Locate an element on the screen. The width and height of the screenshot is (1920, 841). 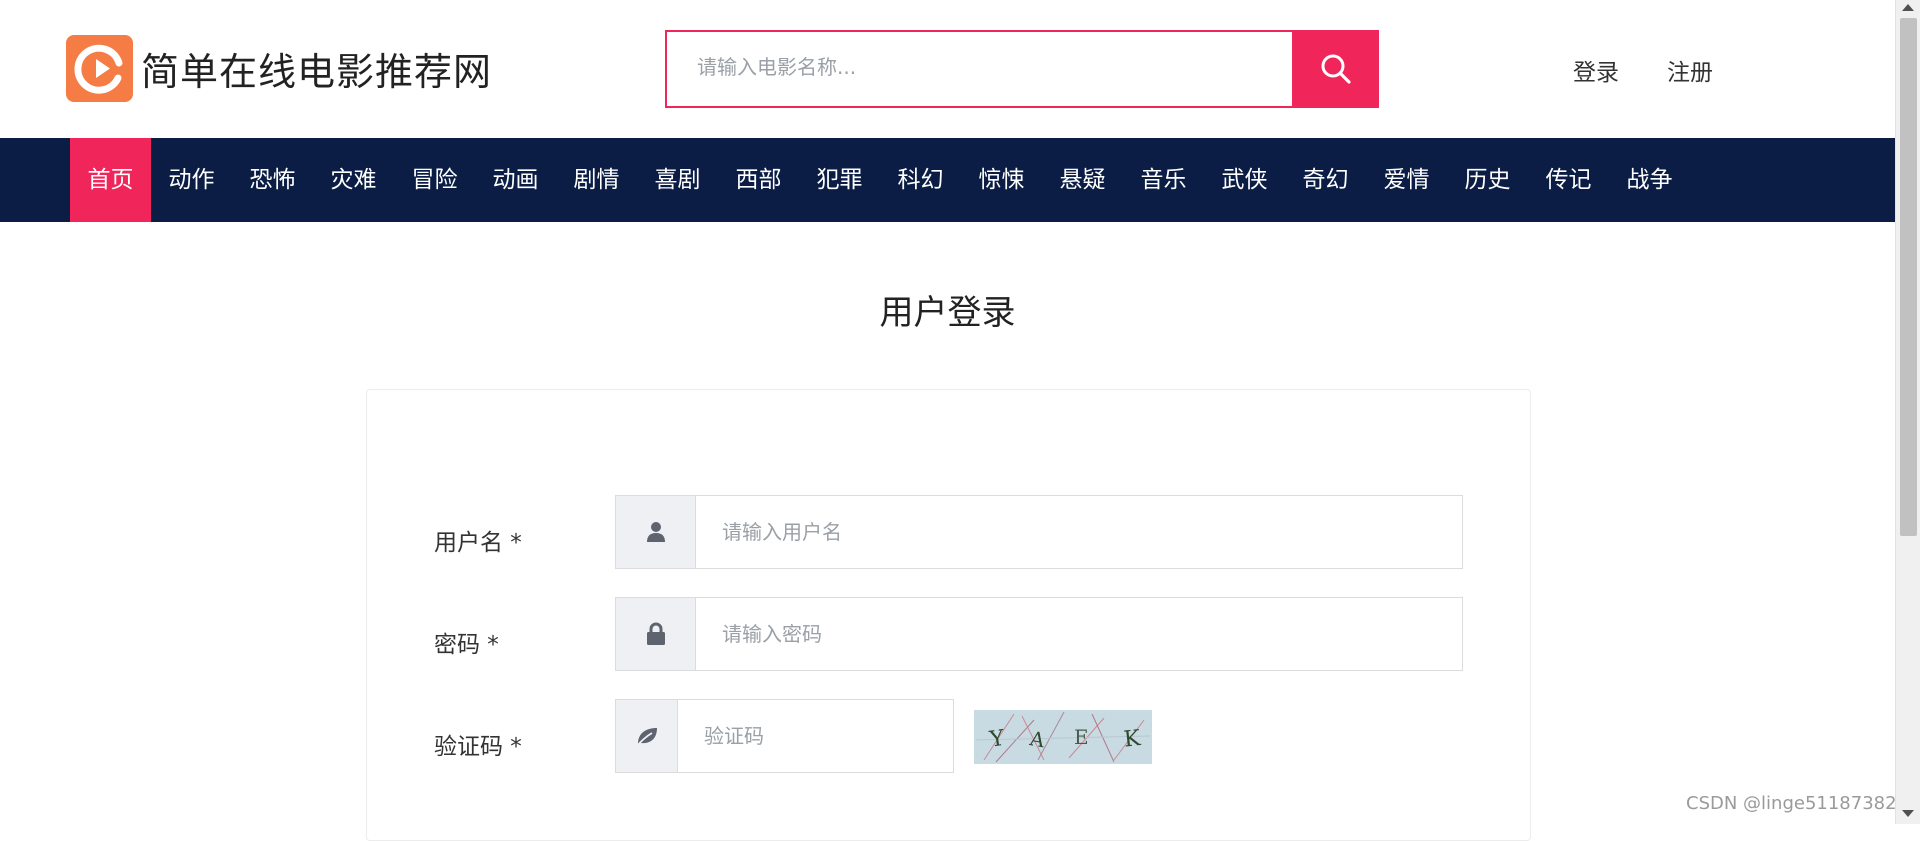
svg-text: E is located at coordinates (1081, 737).